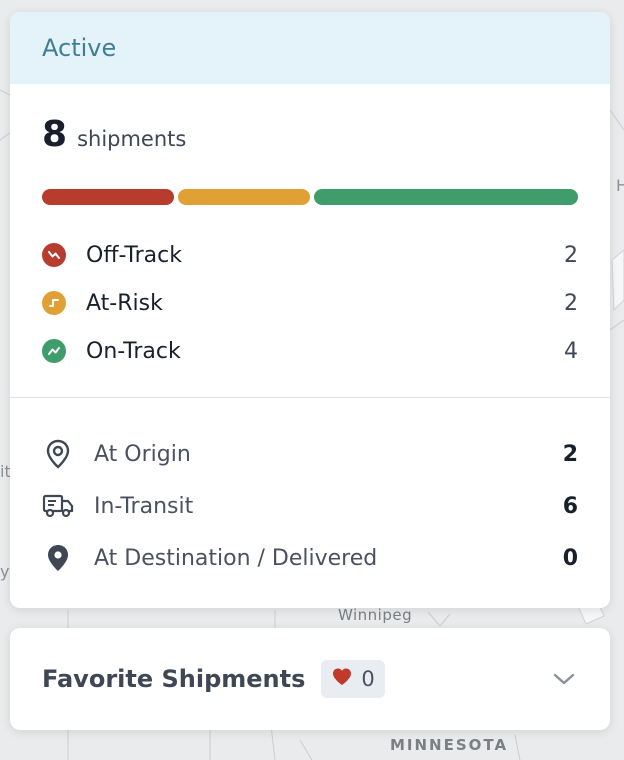  I want to click on on-track-segment, so click(446, 197).